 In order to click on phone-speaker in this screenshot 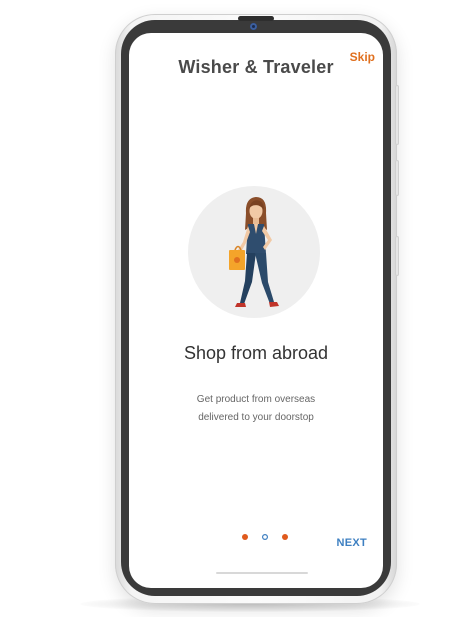, I will do `click(256, 18)`.